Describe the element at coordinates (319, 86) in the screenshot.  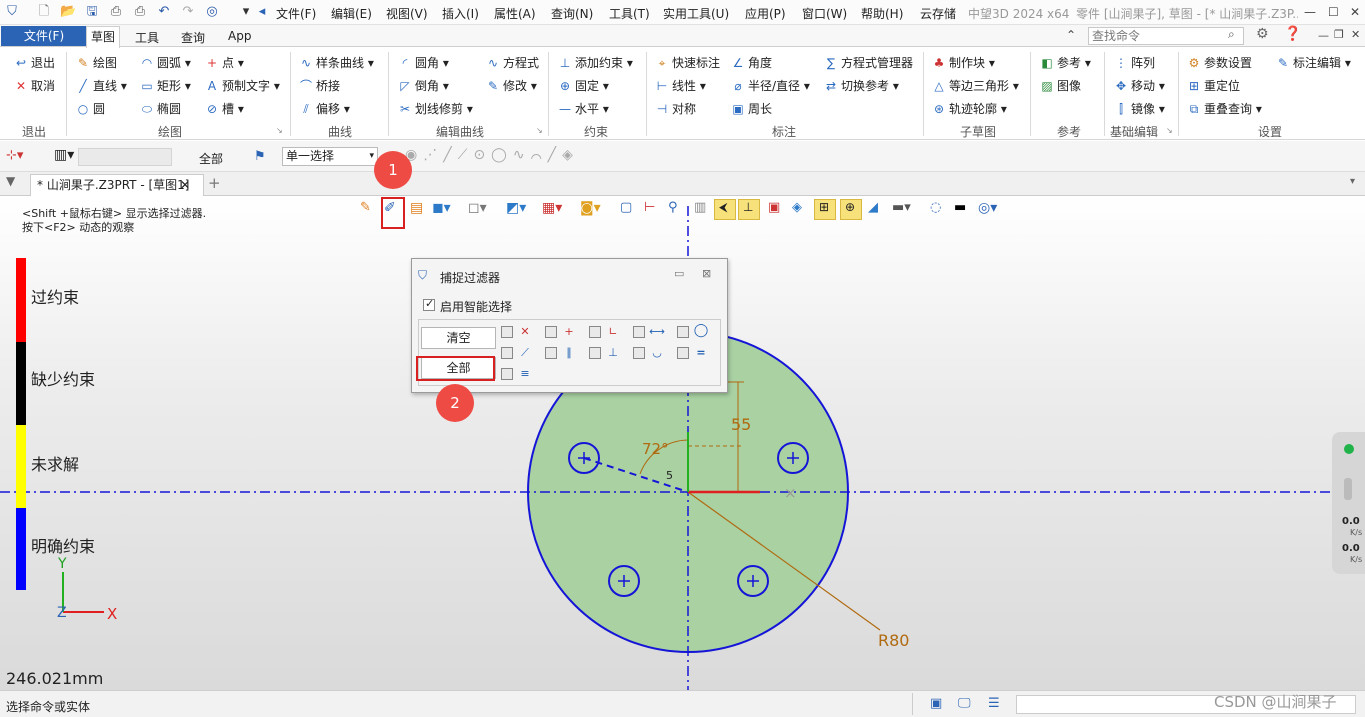
I see `bridge-button: ⌒ 桥接` at that location.